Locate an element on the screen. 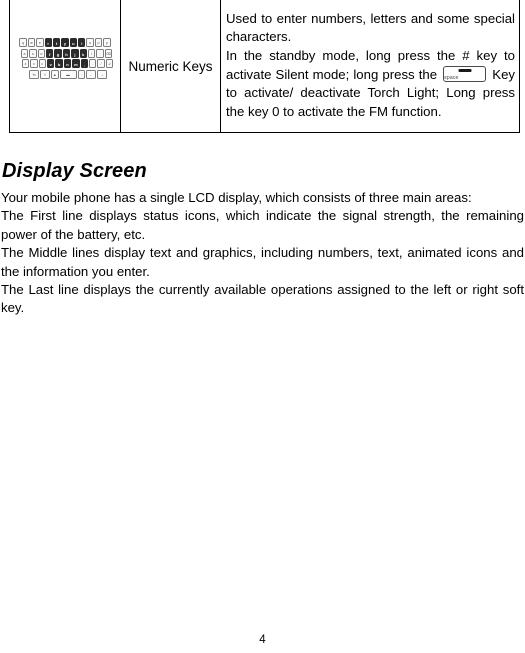 This screenshot has width=525, height=653. key-h: h is located at coordinates (66, 53).